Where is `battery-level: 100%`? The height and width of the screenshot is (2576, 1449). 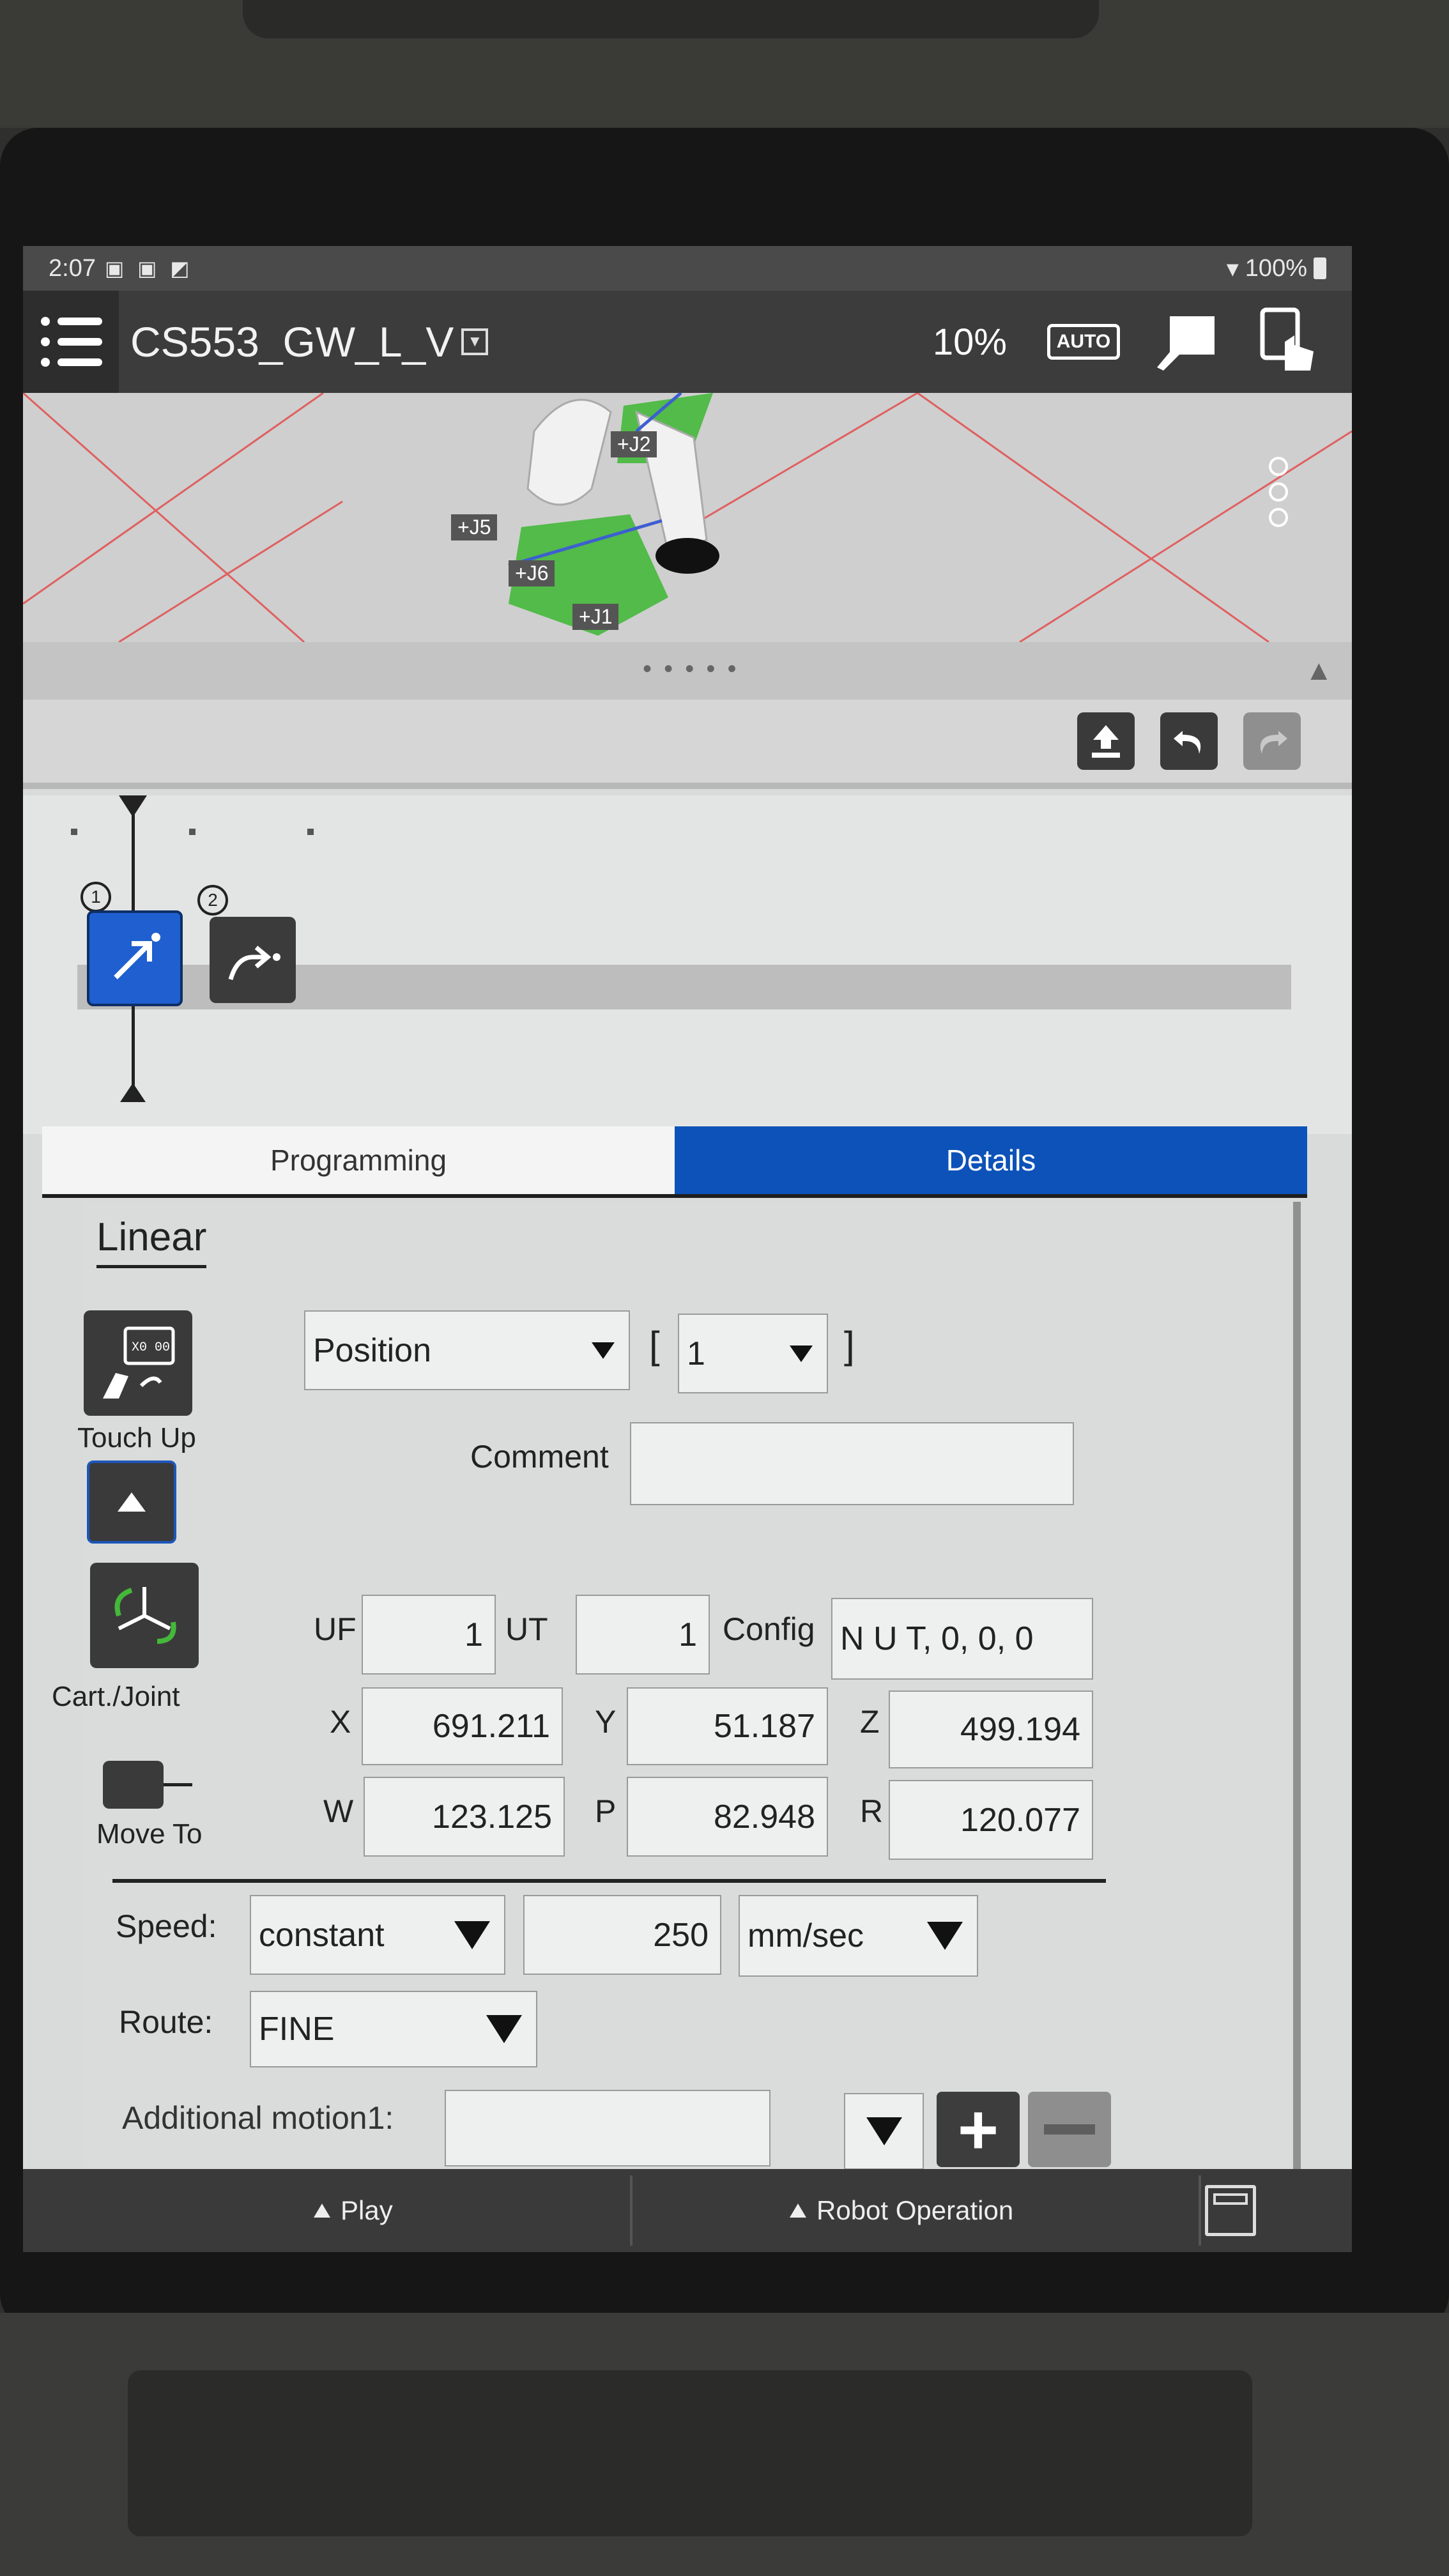
battery-level: 100% is located at coordinates (1276, 268).